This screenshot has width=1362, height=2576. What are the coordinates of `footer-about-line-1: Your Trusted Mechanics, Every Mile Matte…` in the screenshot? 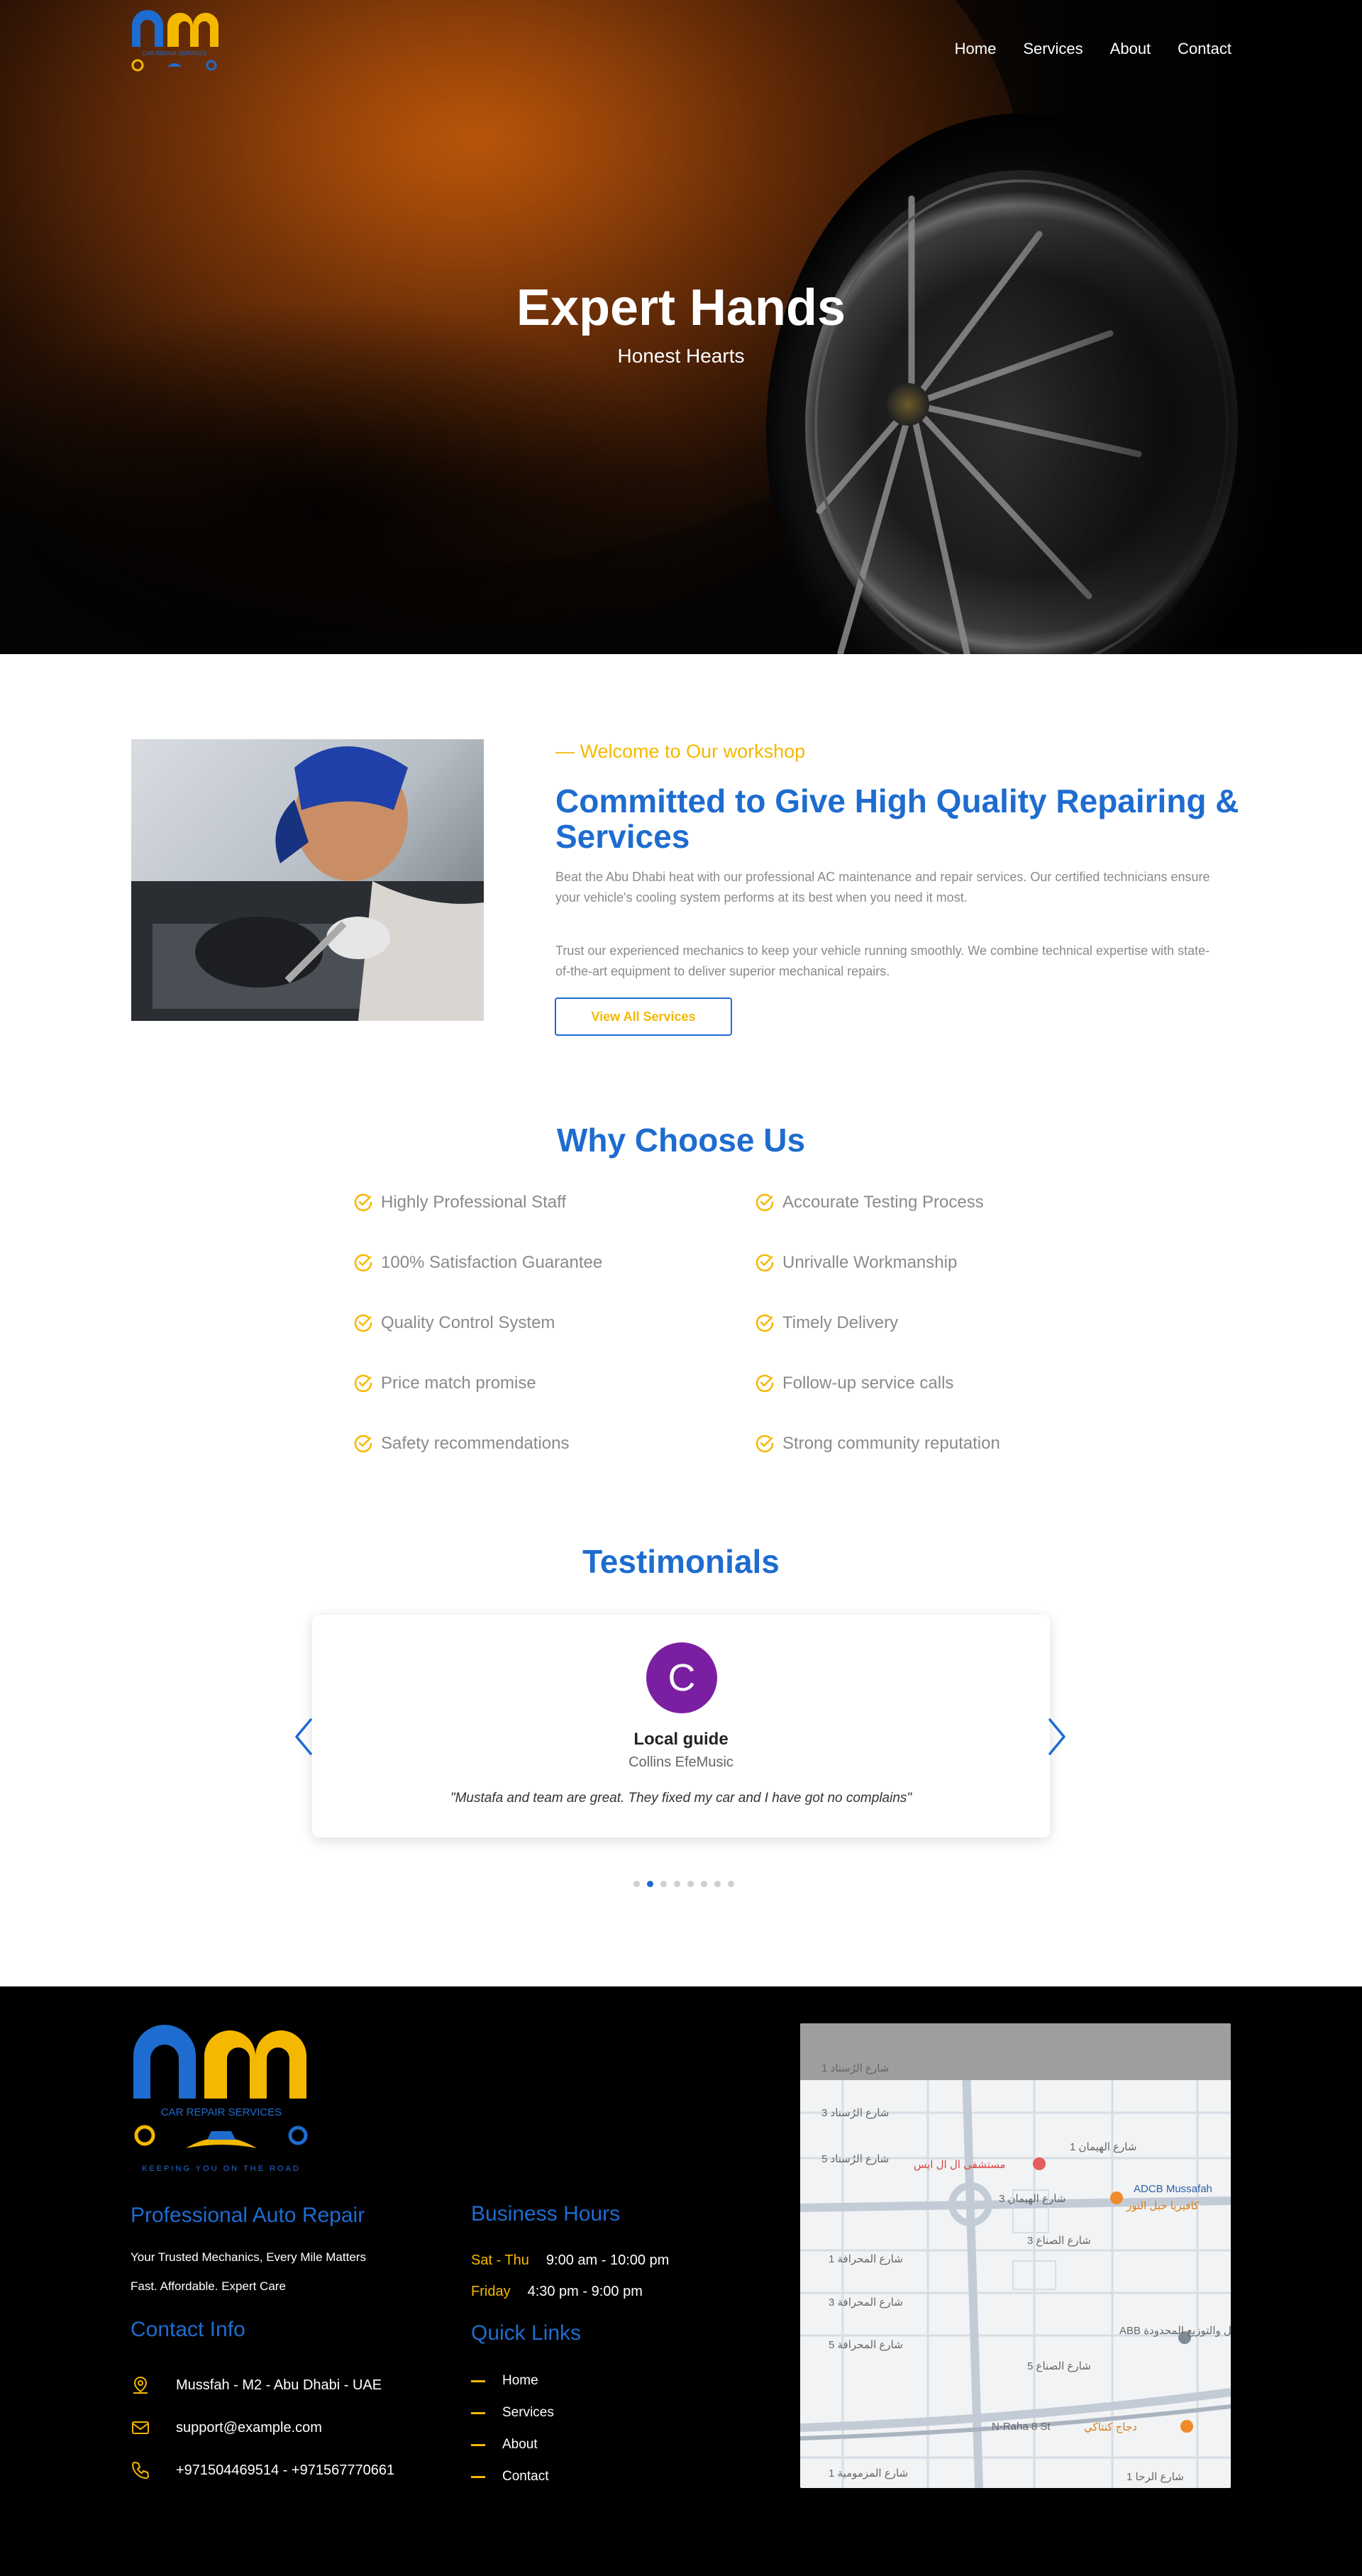 It's located at (248, 2257).